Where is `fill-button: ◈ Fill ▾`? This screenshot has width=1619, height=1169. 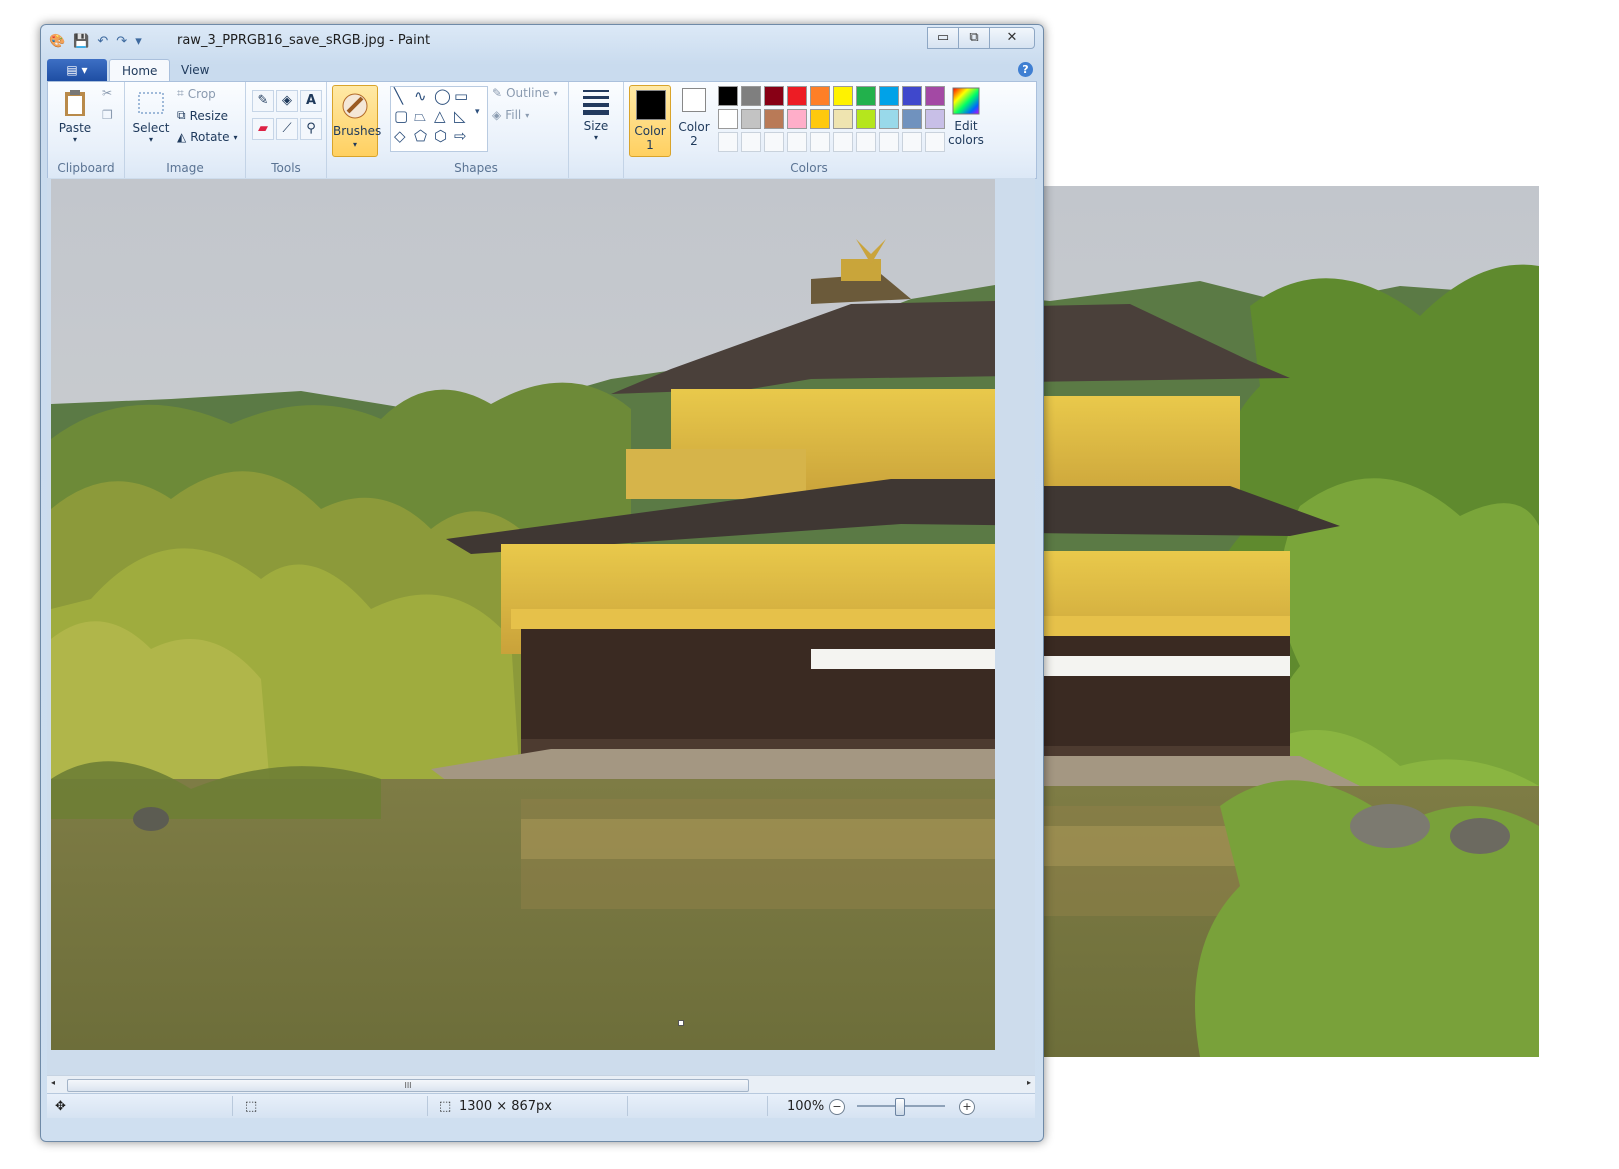 fill-button: ◈ Fill ▾ is located at coordinates (510, 115).